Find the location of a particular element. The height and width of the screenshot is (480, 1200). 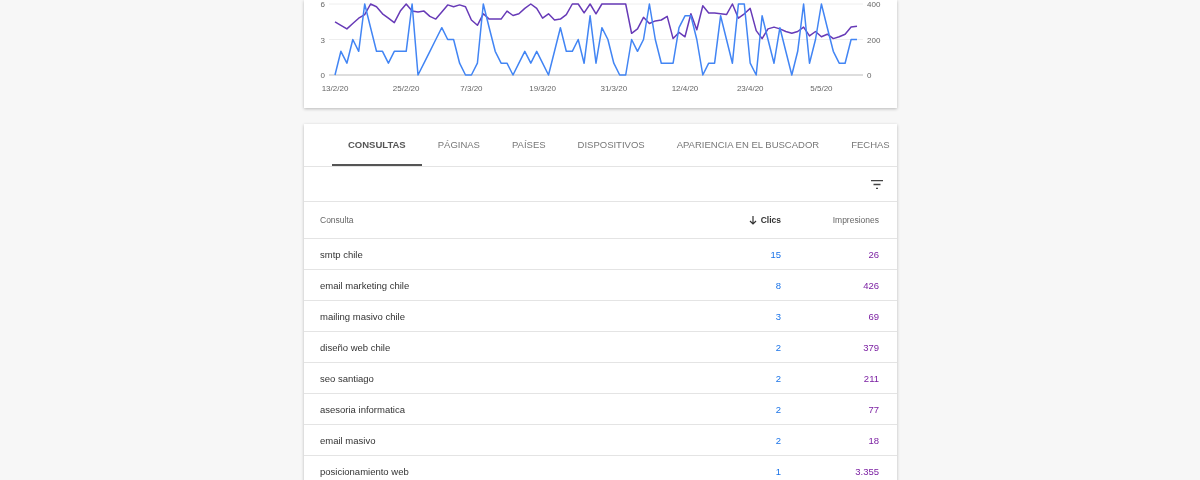

table-cell: smtp chile is located at coordinates (341, 254).